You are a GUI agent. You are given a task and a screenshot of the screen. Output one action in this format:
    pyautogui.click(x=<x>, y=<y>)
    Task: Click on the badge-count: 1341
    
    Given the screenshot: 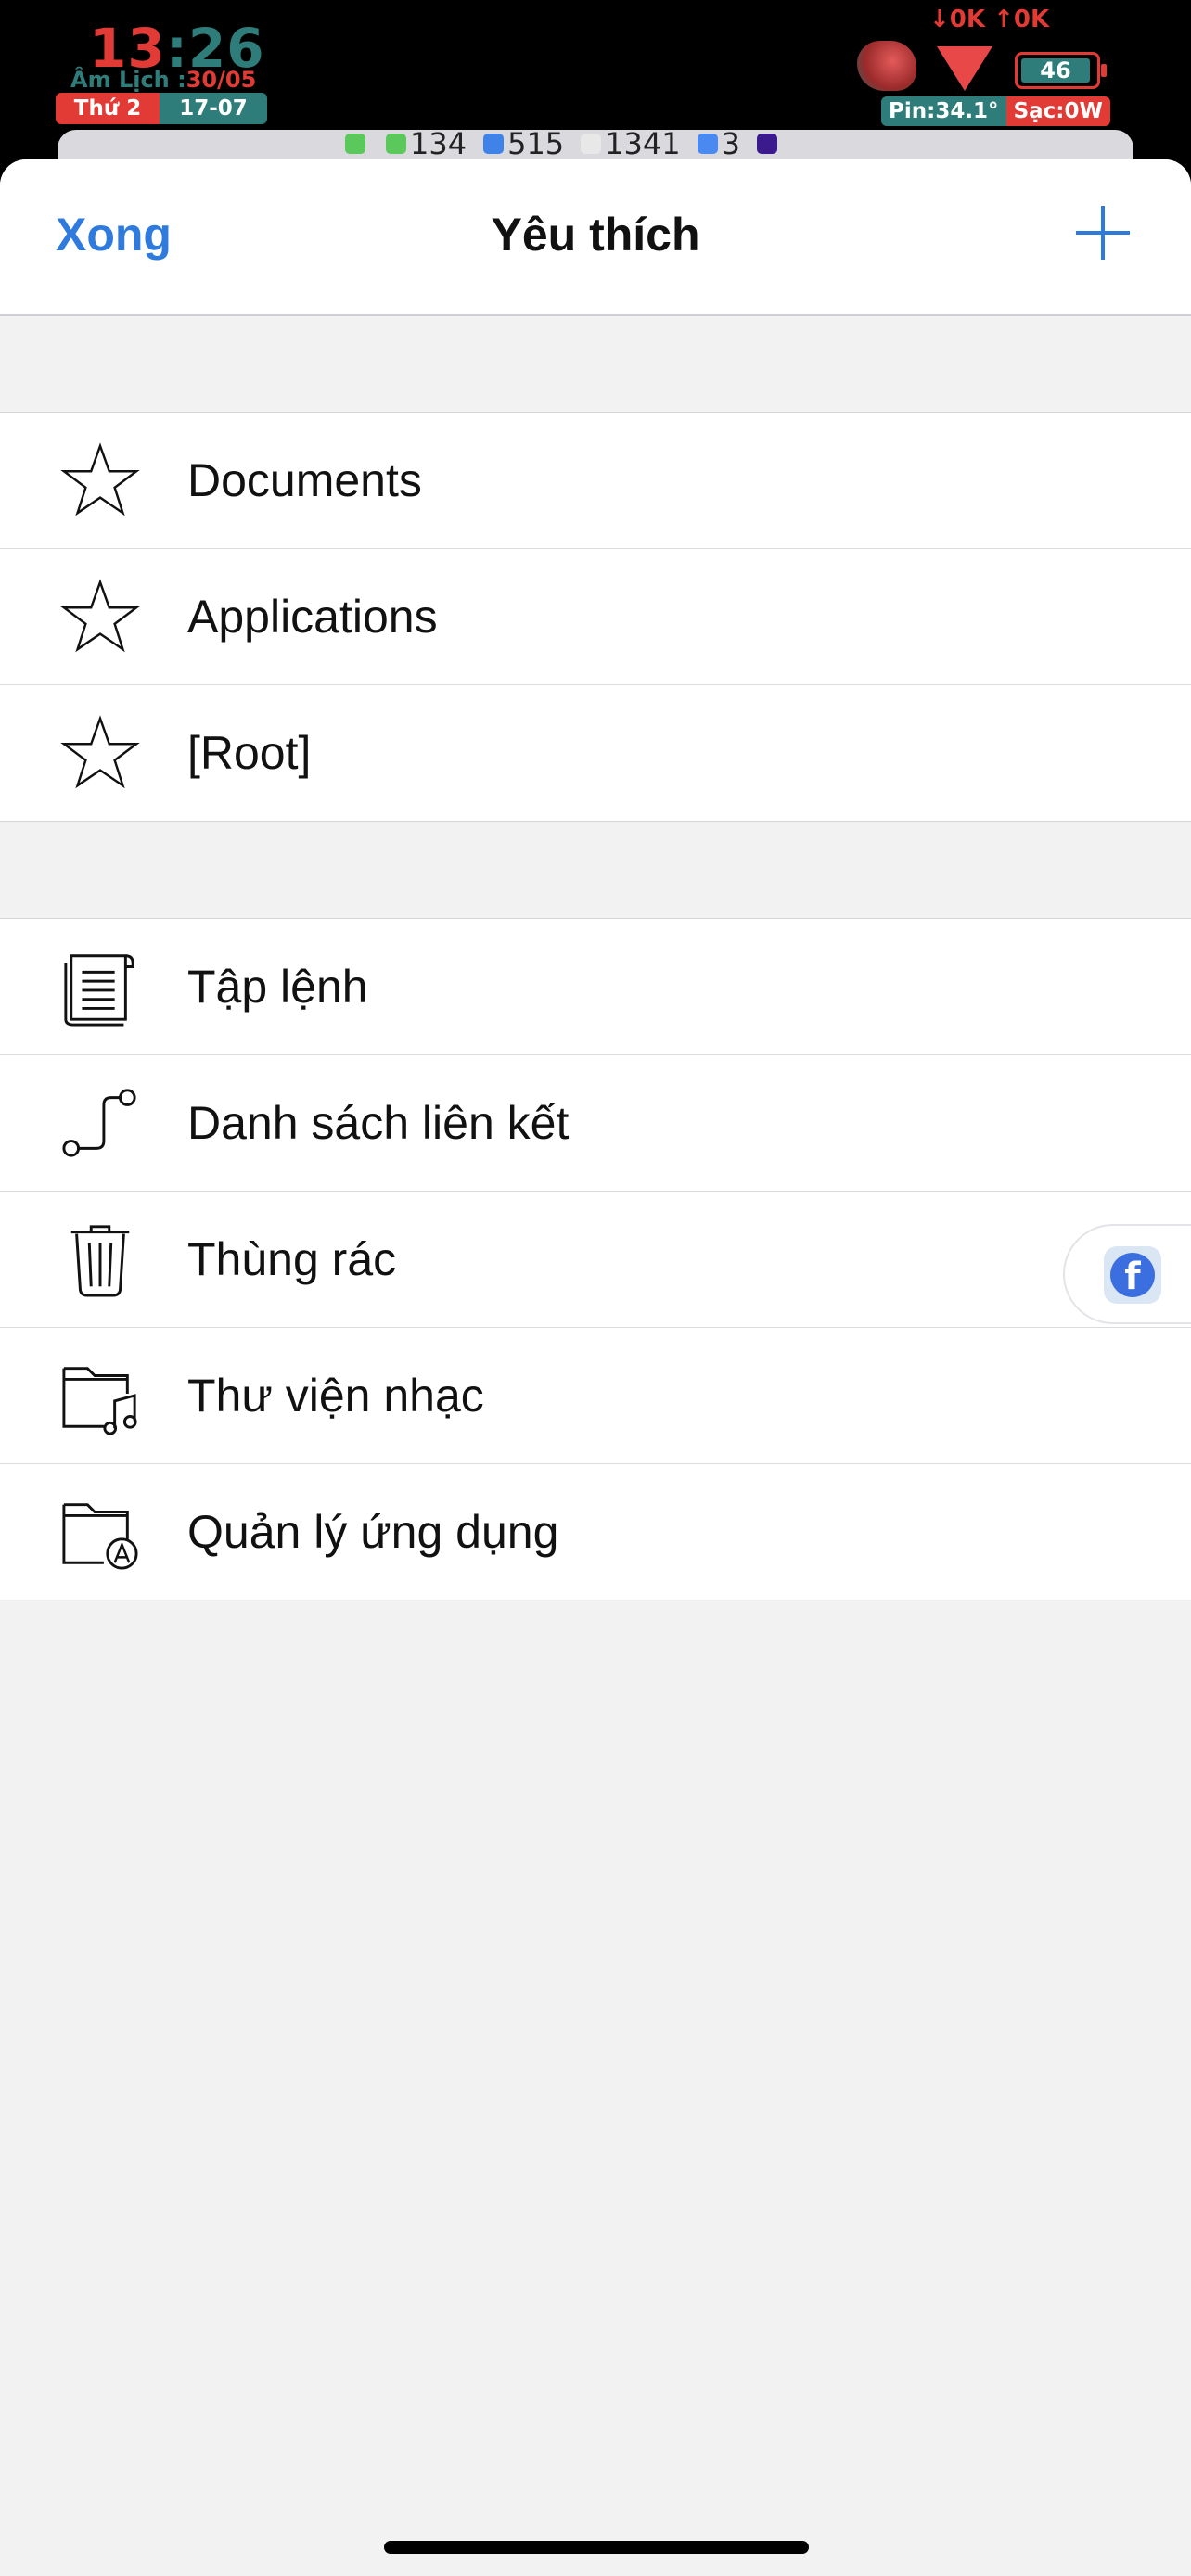 What is the action you would take?
    pyautogui.click(x=643, y=144)
    